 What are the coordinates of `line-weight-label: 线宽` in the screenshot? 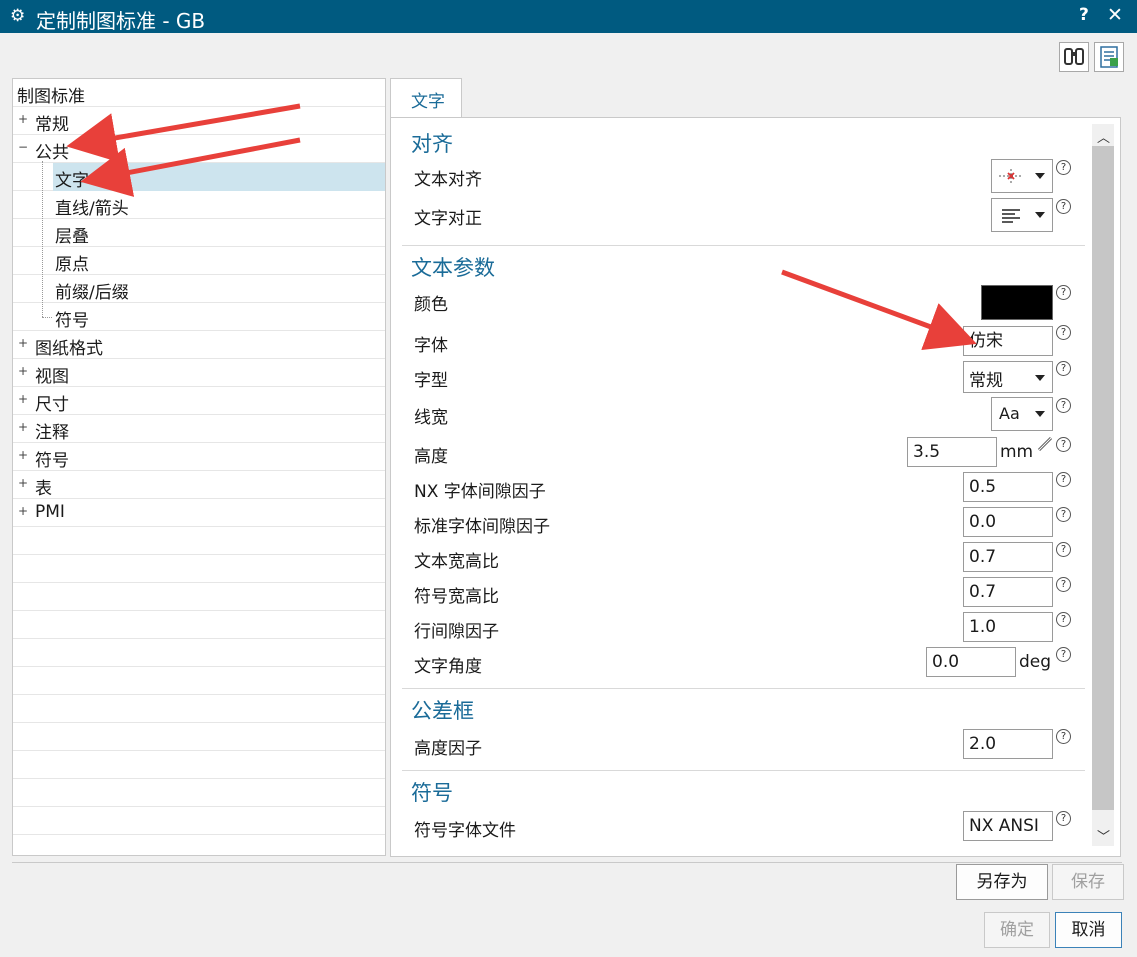 It's located at (431, 418).